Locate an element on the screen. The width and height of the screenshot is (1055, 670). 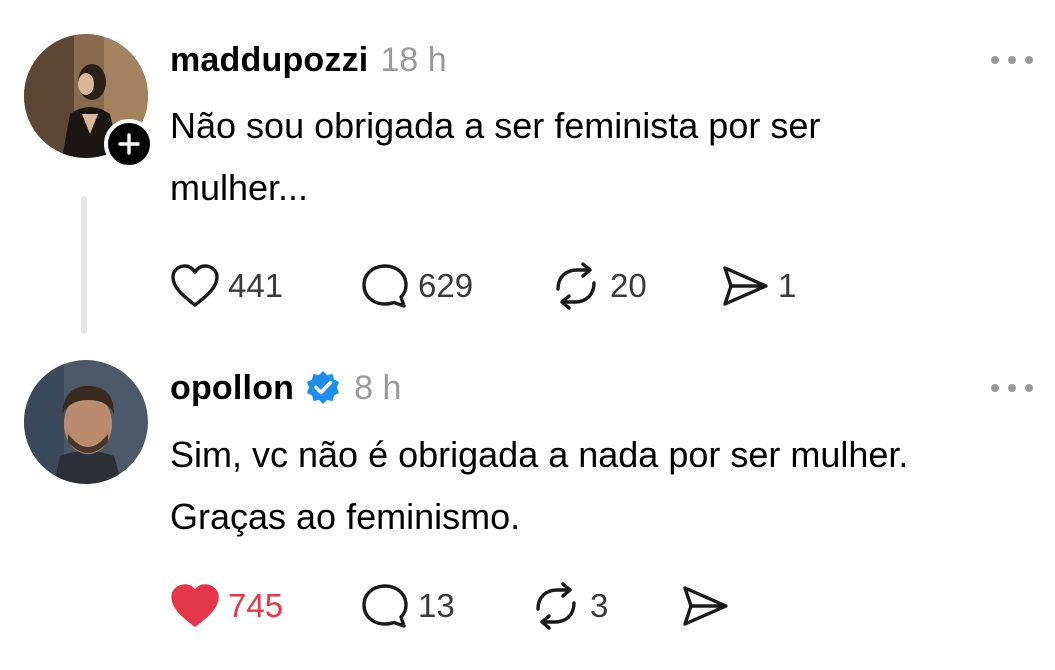
reply-button: 13 is located at coordinates (445, 606).